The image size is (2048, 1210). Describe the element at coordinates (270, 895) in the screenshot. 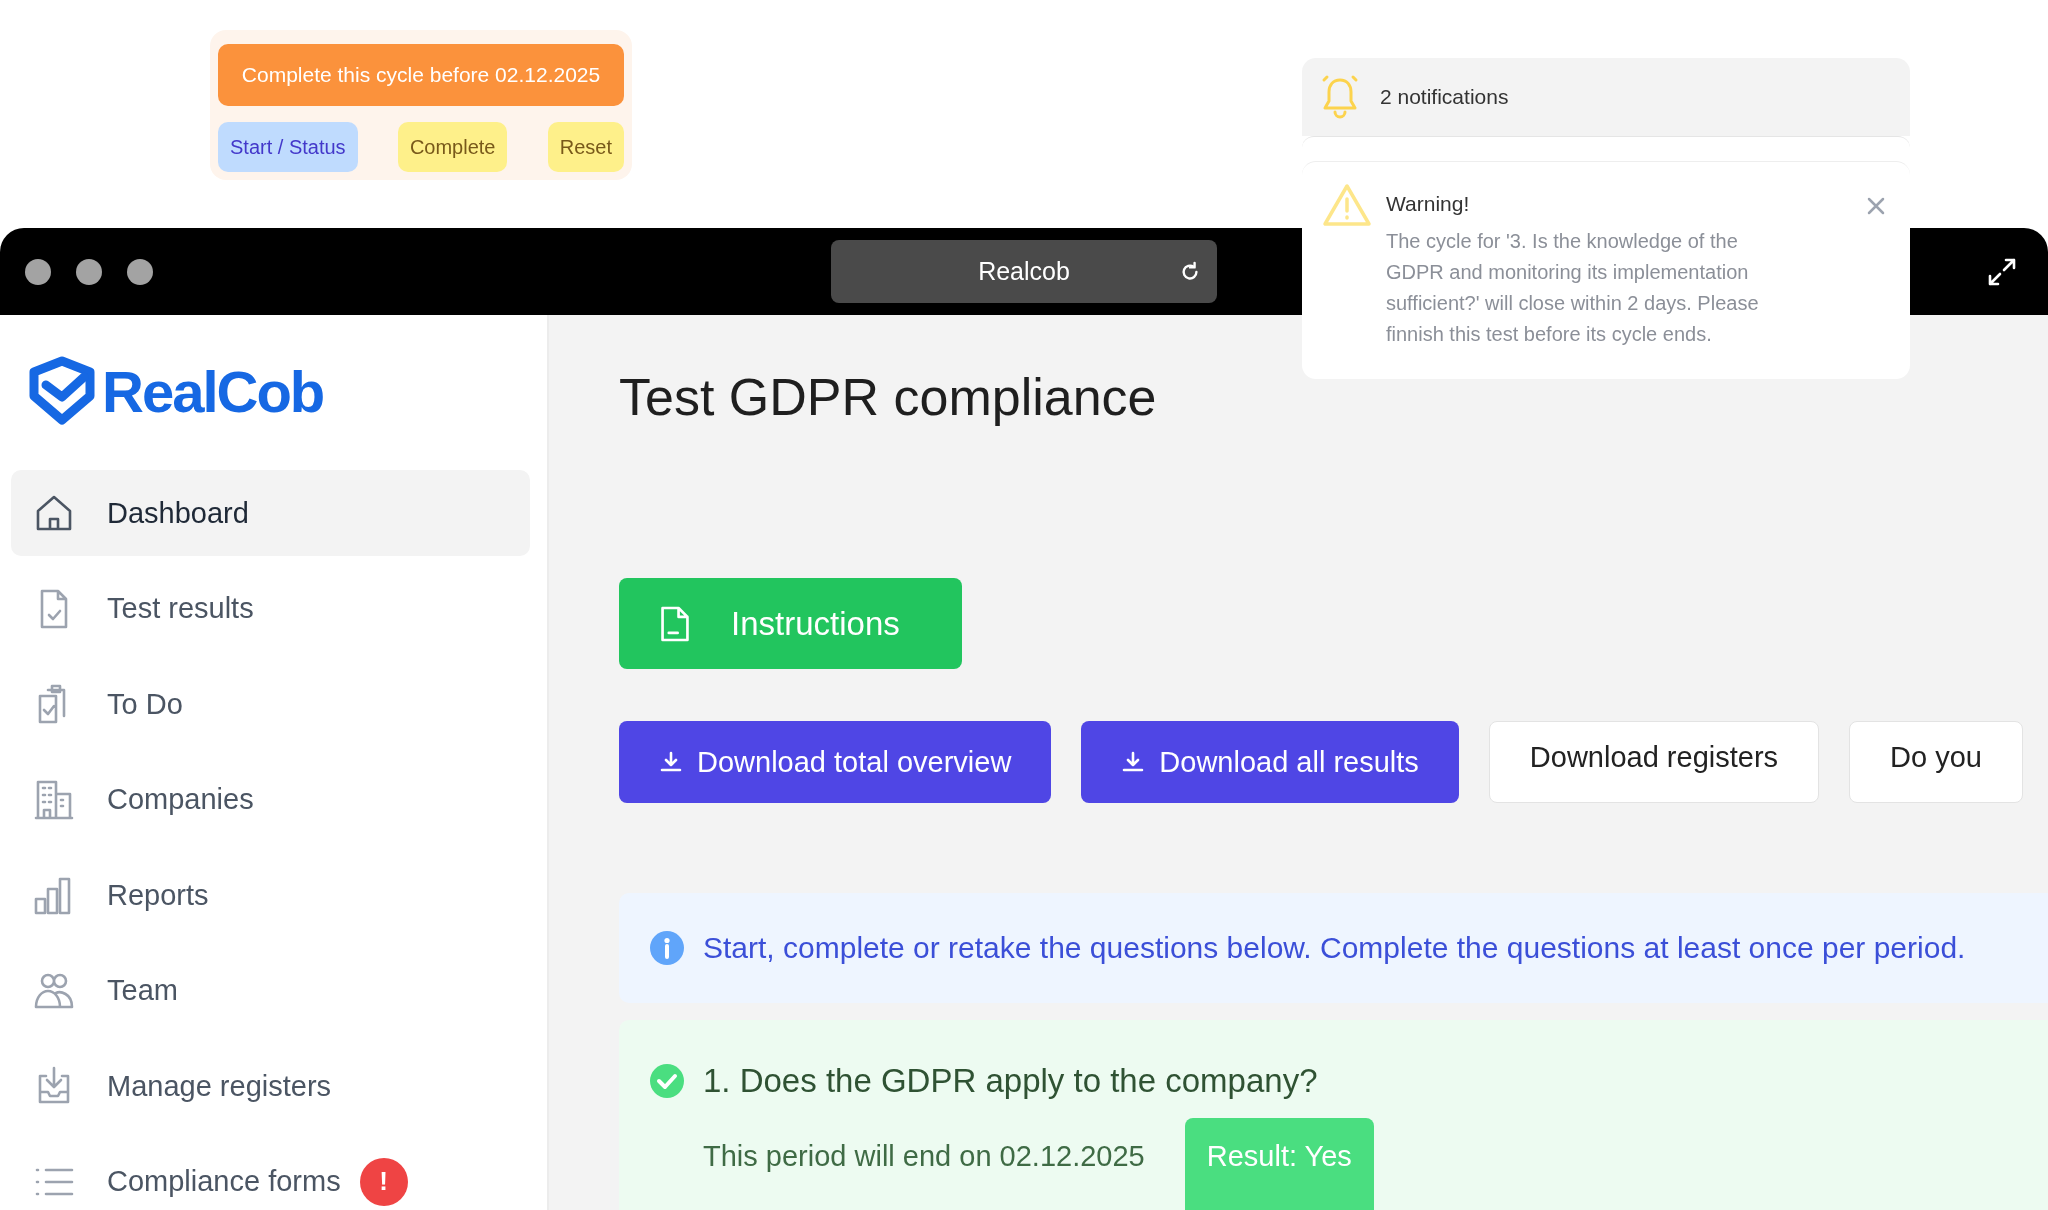

I see `sidebar-item: Reports` at that location.